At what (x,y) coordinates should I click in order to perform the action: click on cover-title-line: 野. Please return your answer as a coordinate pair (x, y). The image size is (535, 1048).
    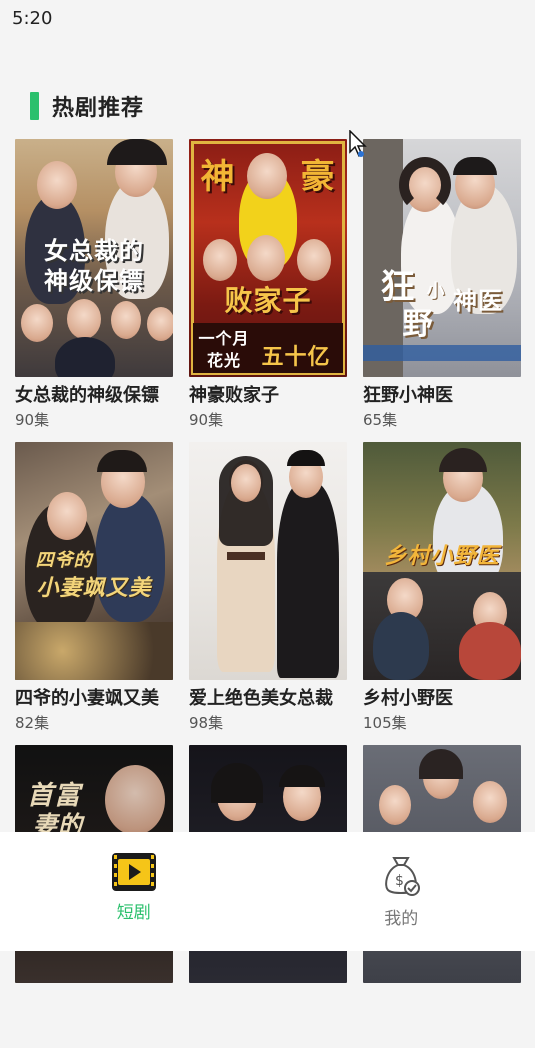
    Looking at the image, I should click on (430, 321).